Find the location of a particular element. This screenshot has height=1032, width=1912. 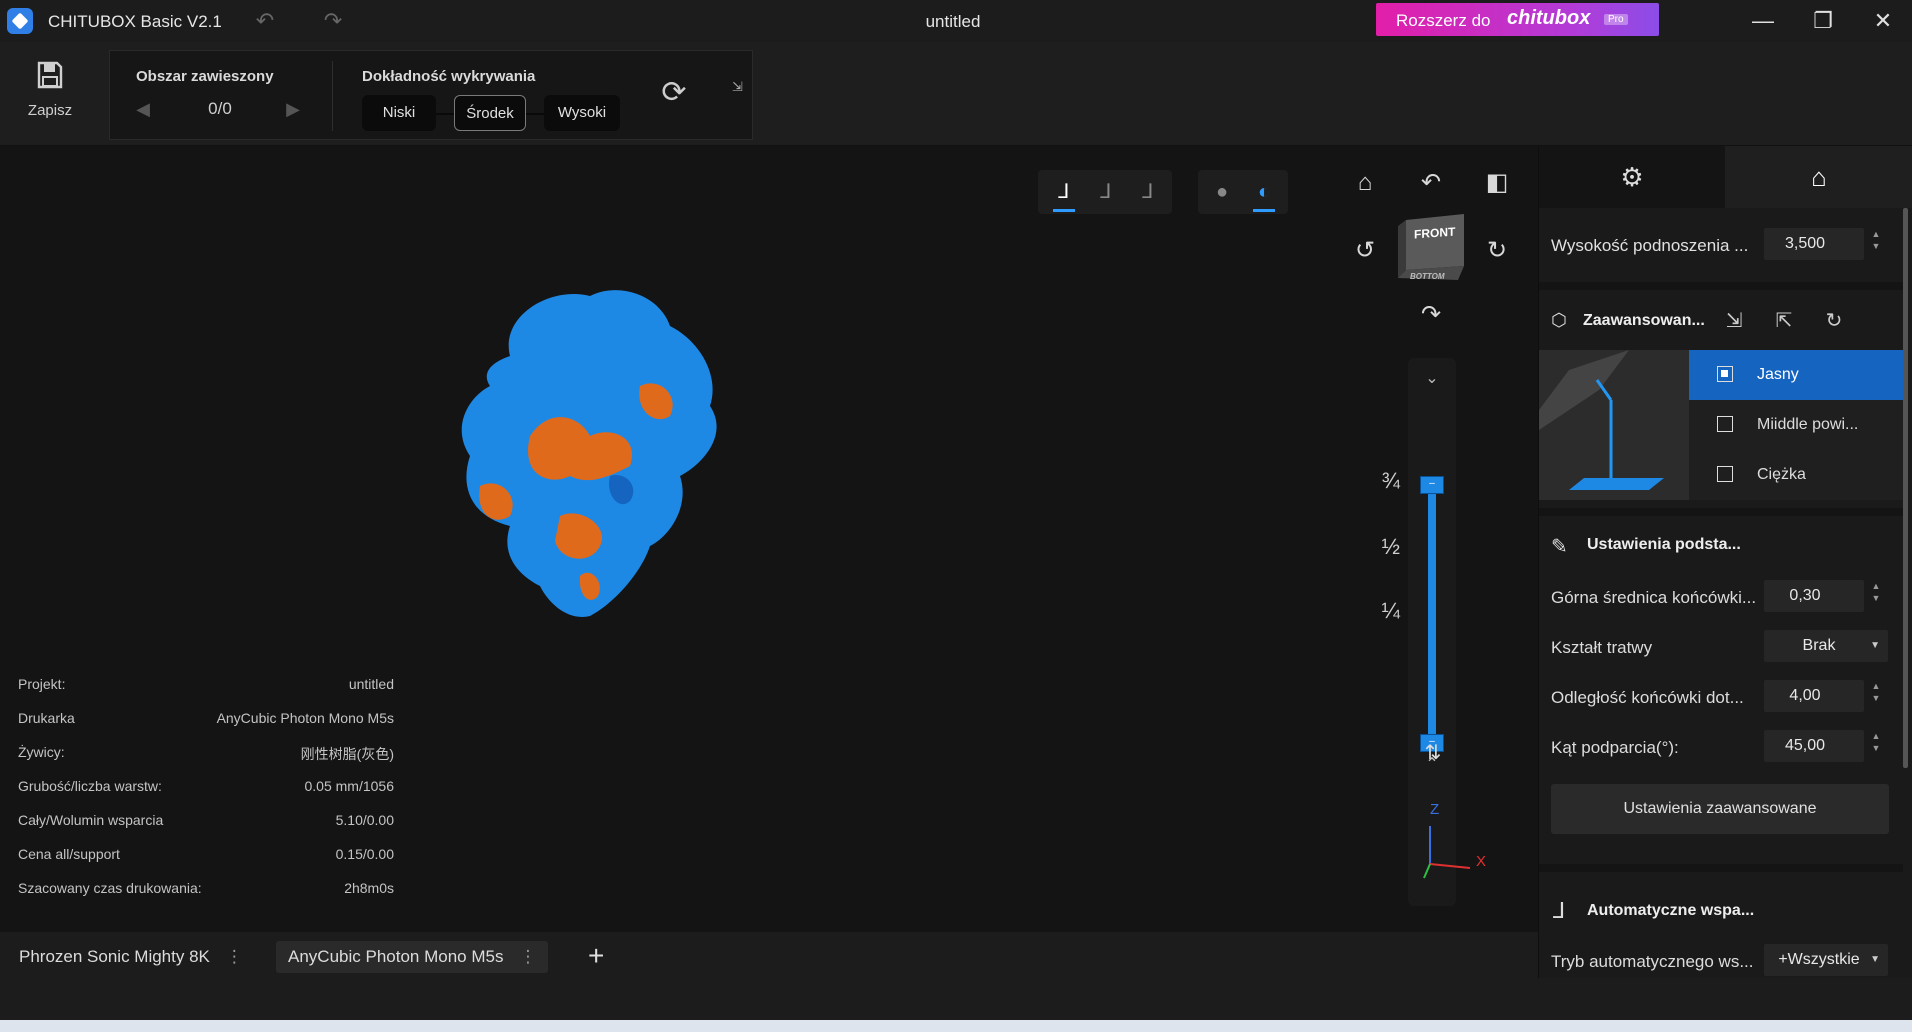

save-button: Zapisz is located at coordinates (50, 95).